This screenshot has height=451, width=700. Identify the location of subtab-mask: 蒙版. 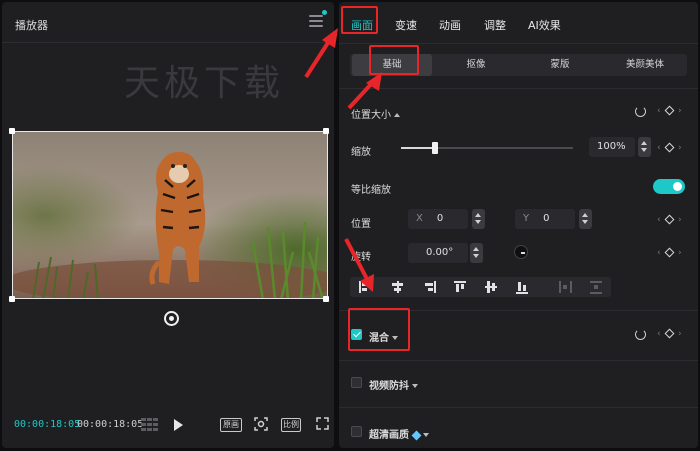
(560, 65).